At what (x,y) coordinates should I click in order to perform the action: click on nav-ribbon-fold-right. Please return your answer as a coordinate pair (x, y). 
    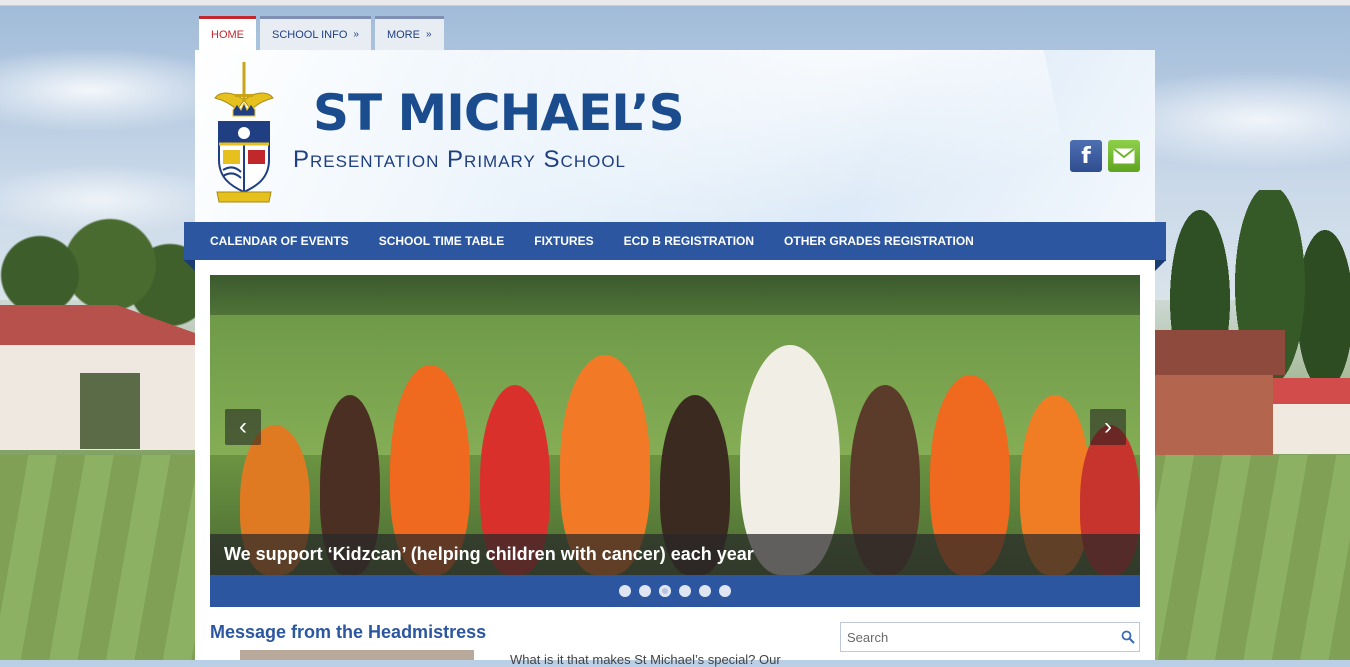
    Looking at the image, I should click on (1160, 265).